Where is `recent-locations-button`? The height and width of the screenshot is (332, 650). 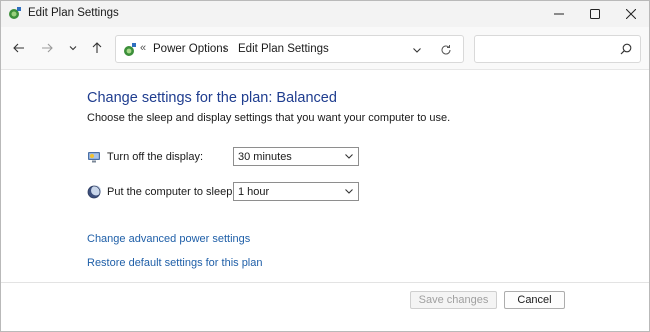 recent-locations-button is located at coordinates (73, 48).